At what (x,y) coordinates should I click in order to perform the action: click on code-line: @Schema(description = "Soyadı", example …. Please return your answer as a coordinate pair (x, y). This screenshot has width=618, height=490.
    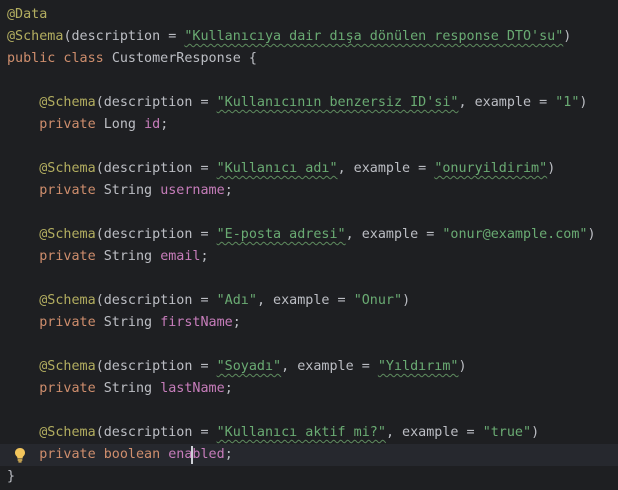
    Looking at the image, I should click on (309, 367).